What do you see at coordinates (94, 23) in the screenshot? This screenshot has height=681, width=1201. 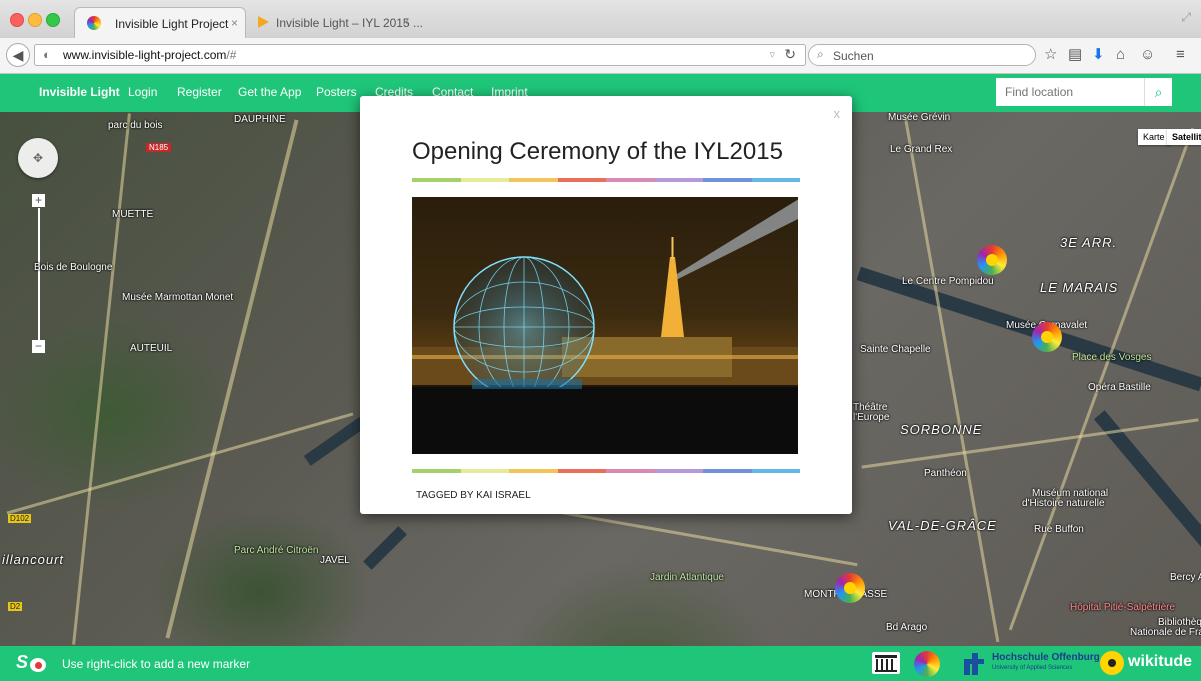 I see `favicon-icon` at bounding box center [94, 23].